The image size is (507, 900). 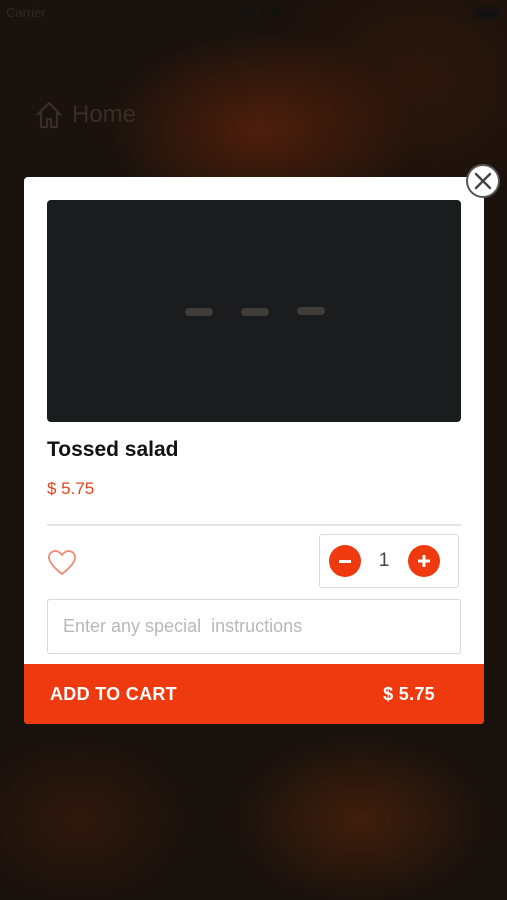 What do you see at coordinates (389, 561) in the screenshot?
I see `quantity-stepper: 1` at bounding box center [389, 561].